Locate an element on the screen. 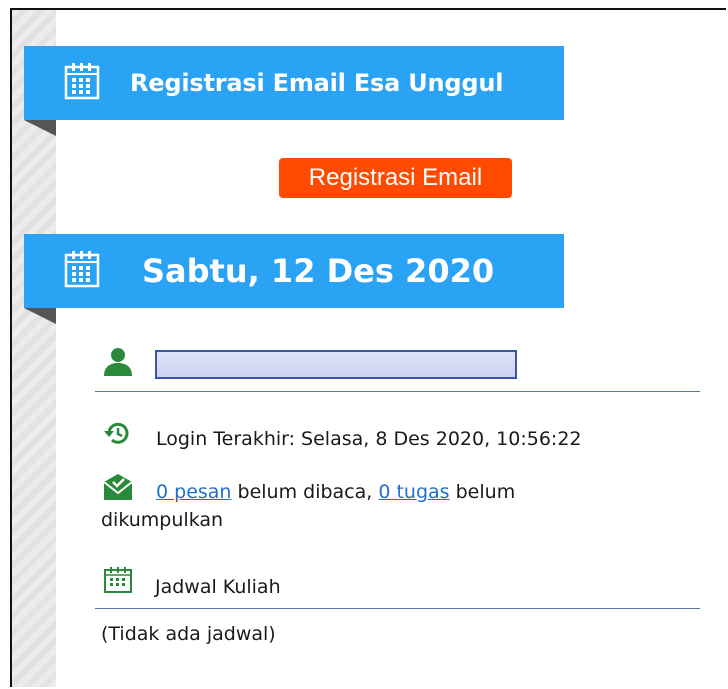  schedule-title: Jadwal Kuliah is located at coordinates (218, 587).